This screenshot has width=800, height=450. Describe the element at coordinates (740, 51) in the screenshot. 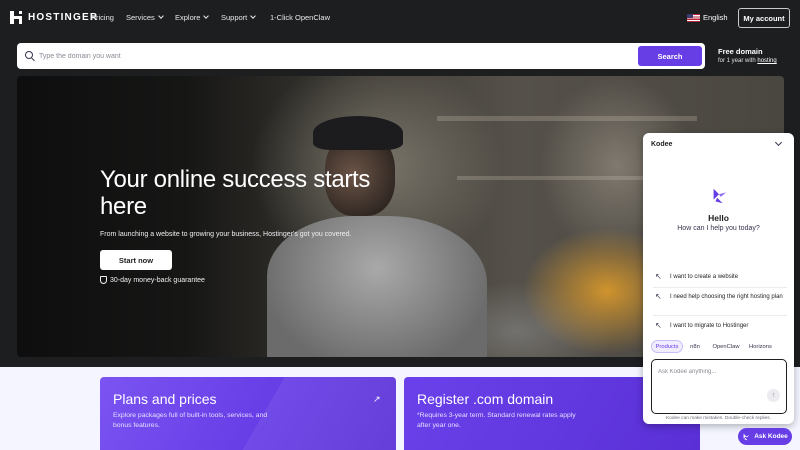

I see `free-domain-title: Free domain` at that location.